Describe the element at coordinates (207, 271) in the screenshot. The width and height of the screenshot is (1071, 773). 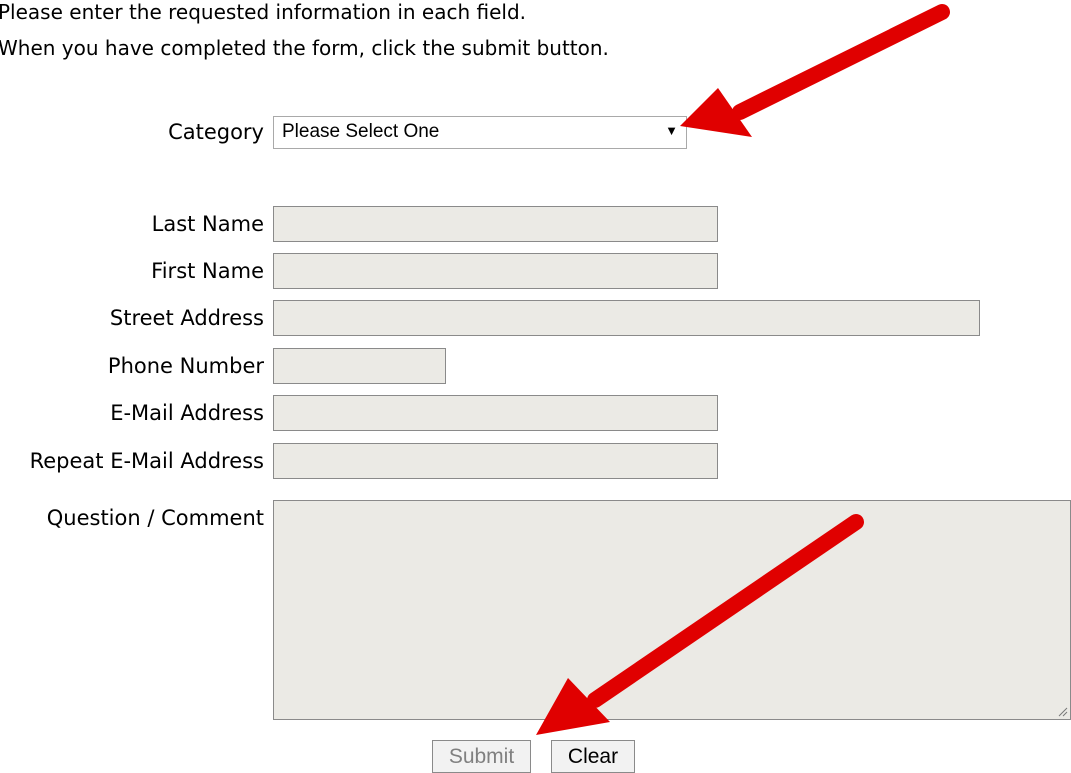
I see `first-name-label: First Name` at that location.